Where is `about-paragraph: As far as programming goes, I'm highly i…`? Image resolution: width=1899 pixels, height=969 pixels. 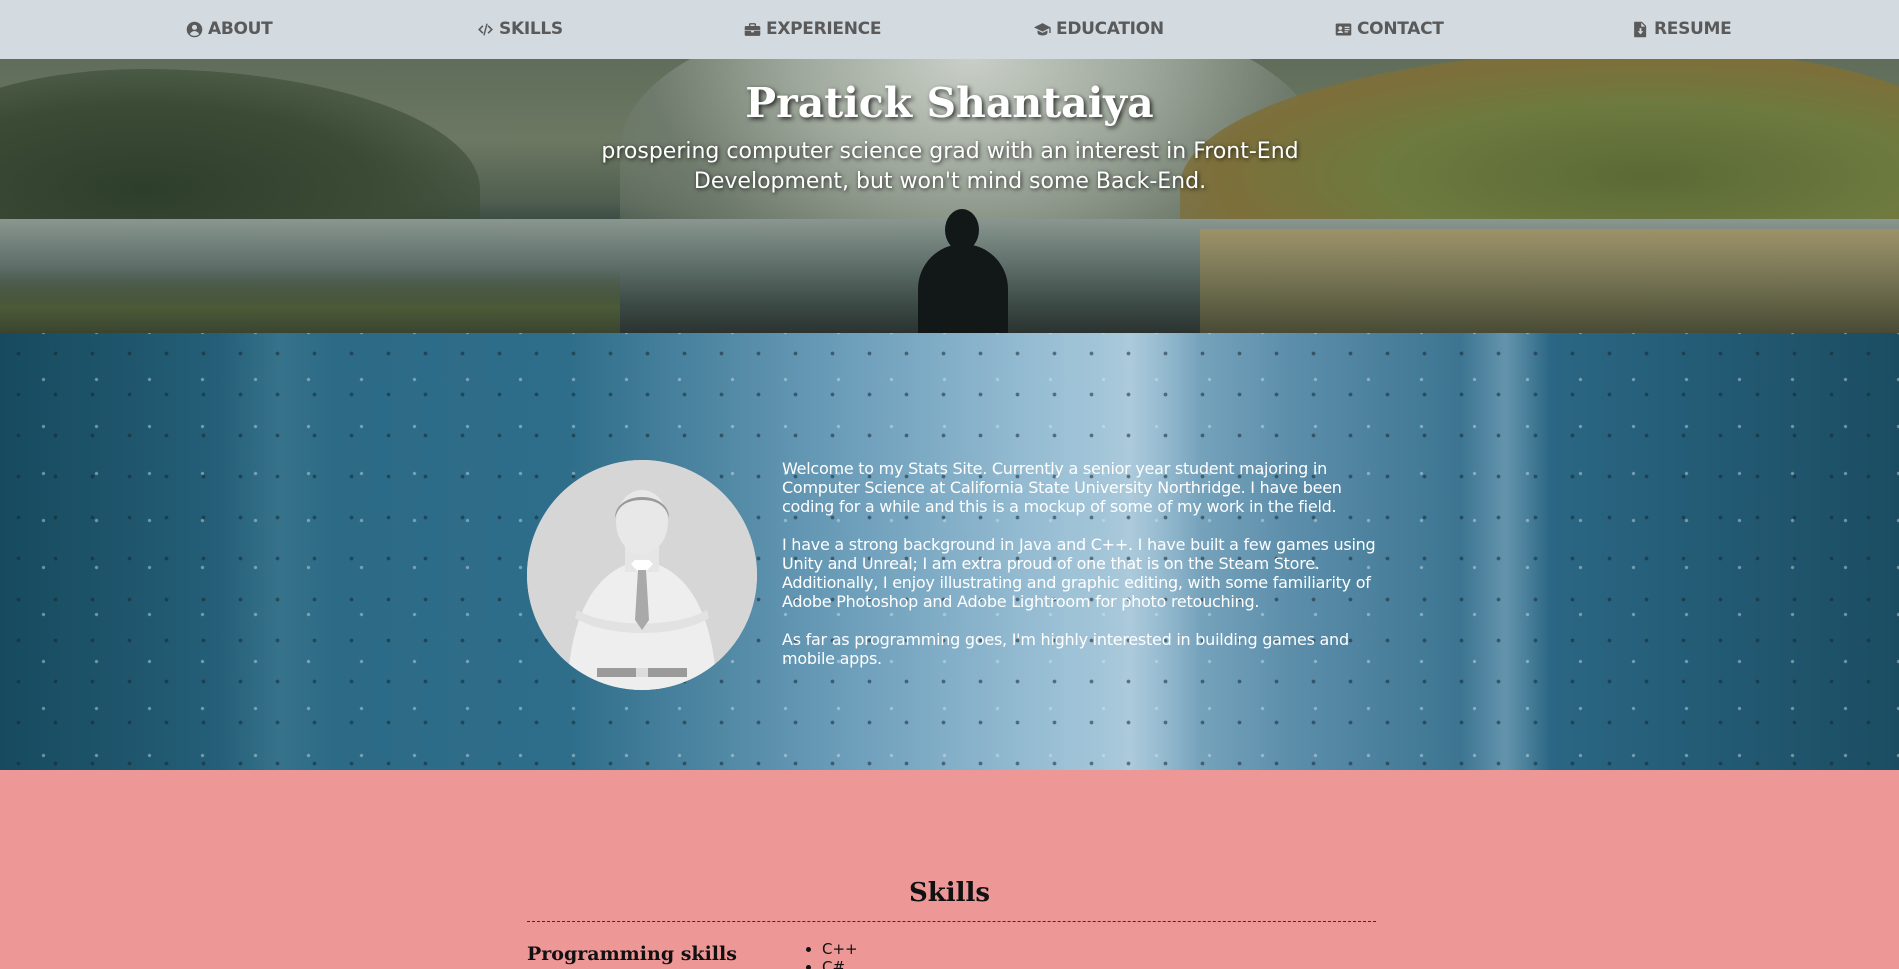
about-paragraph: As far as programming goes, I'm highly i… is located at coordinates (1065, 649).